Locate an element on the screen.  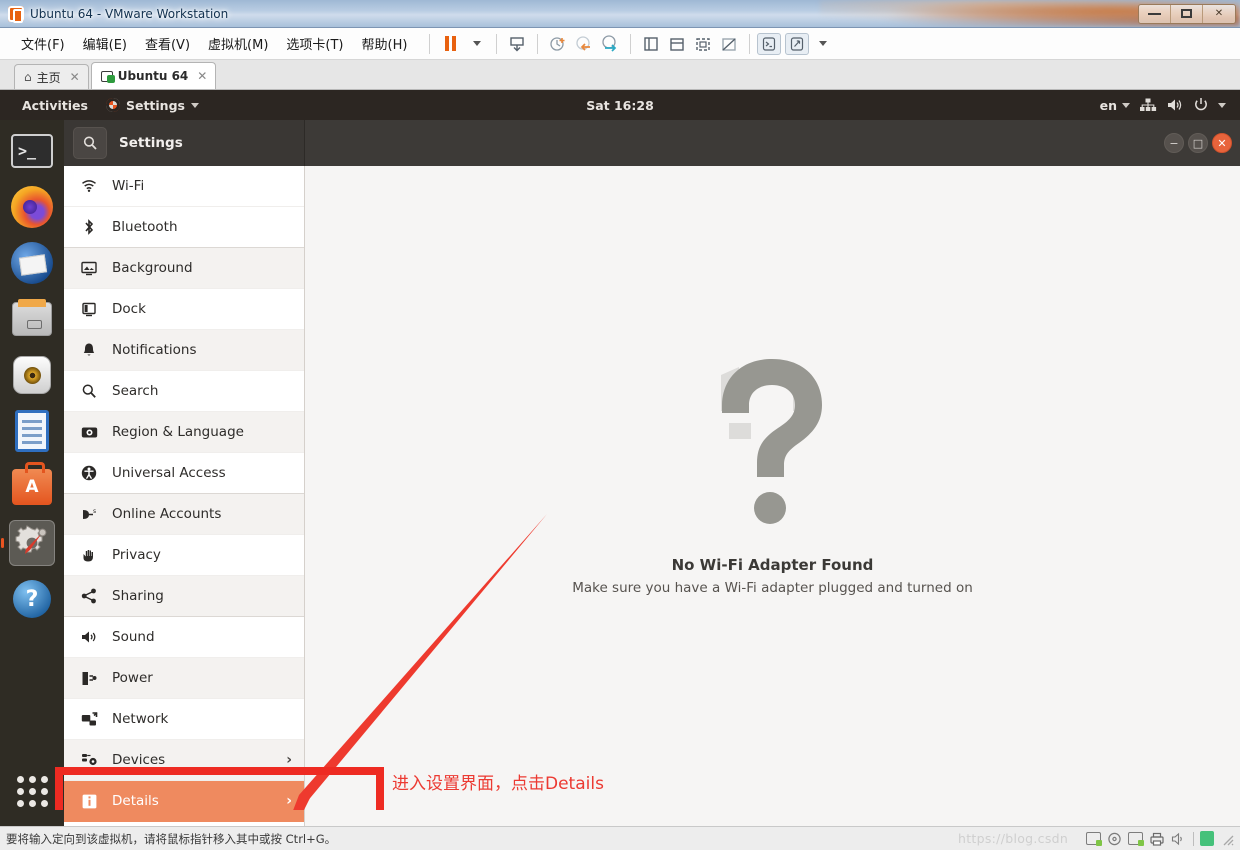
search-button is located at coordinates (90, 143).